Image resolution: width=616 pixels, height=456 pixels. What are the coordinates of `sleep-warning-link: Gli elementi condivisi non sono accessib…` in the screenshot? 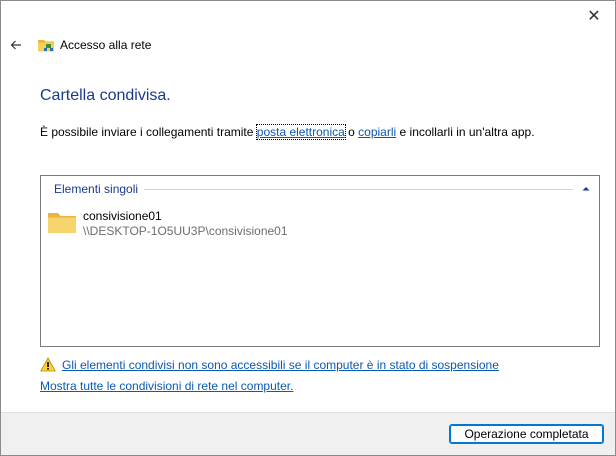 It's located at (280, 365).